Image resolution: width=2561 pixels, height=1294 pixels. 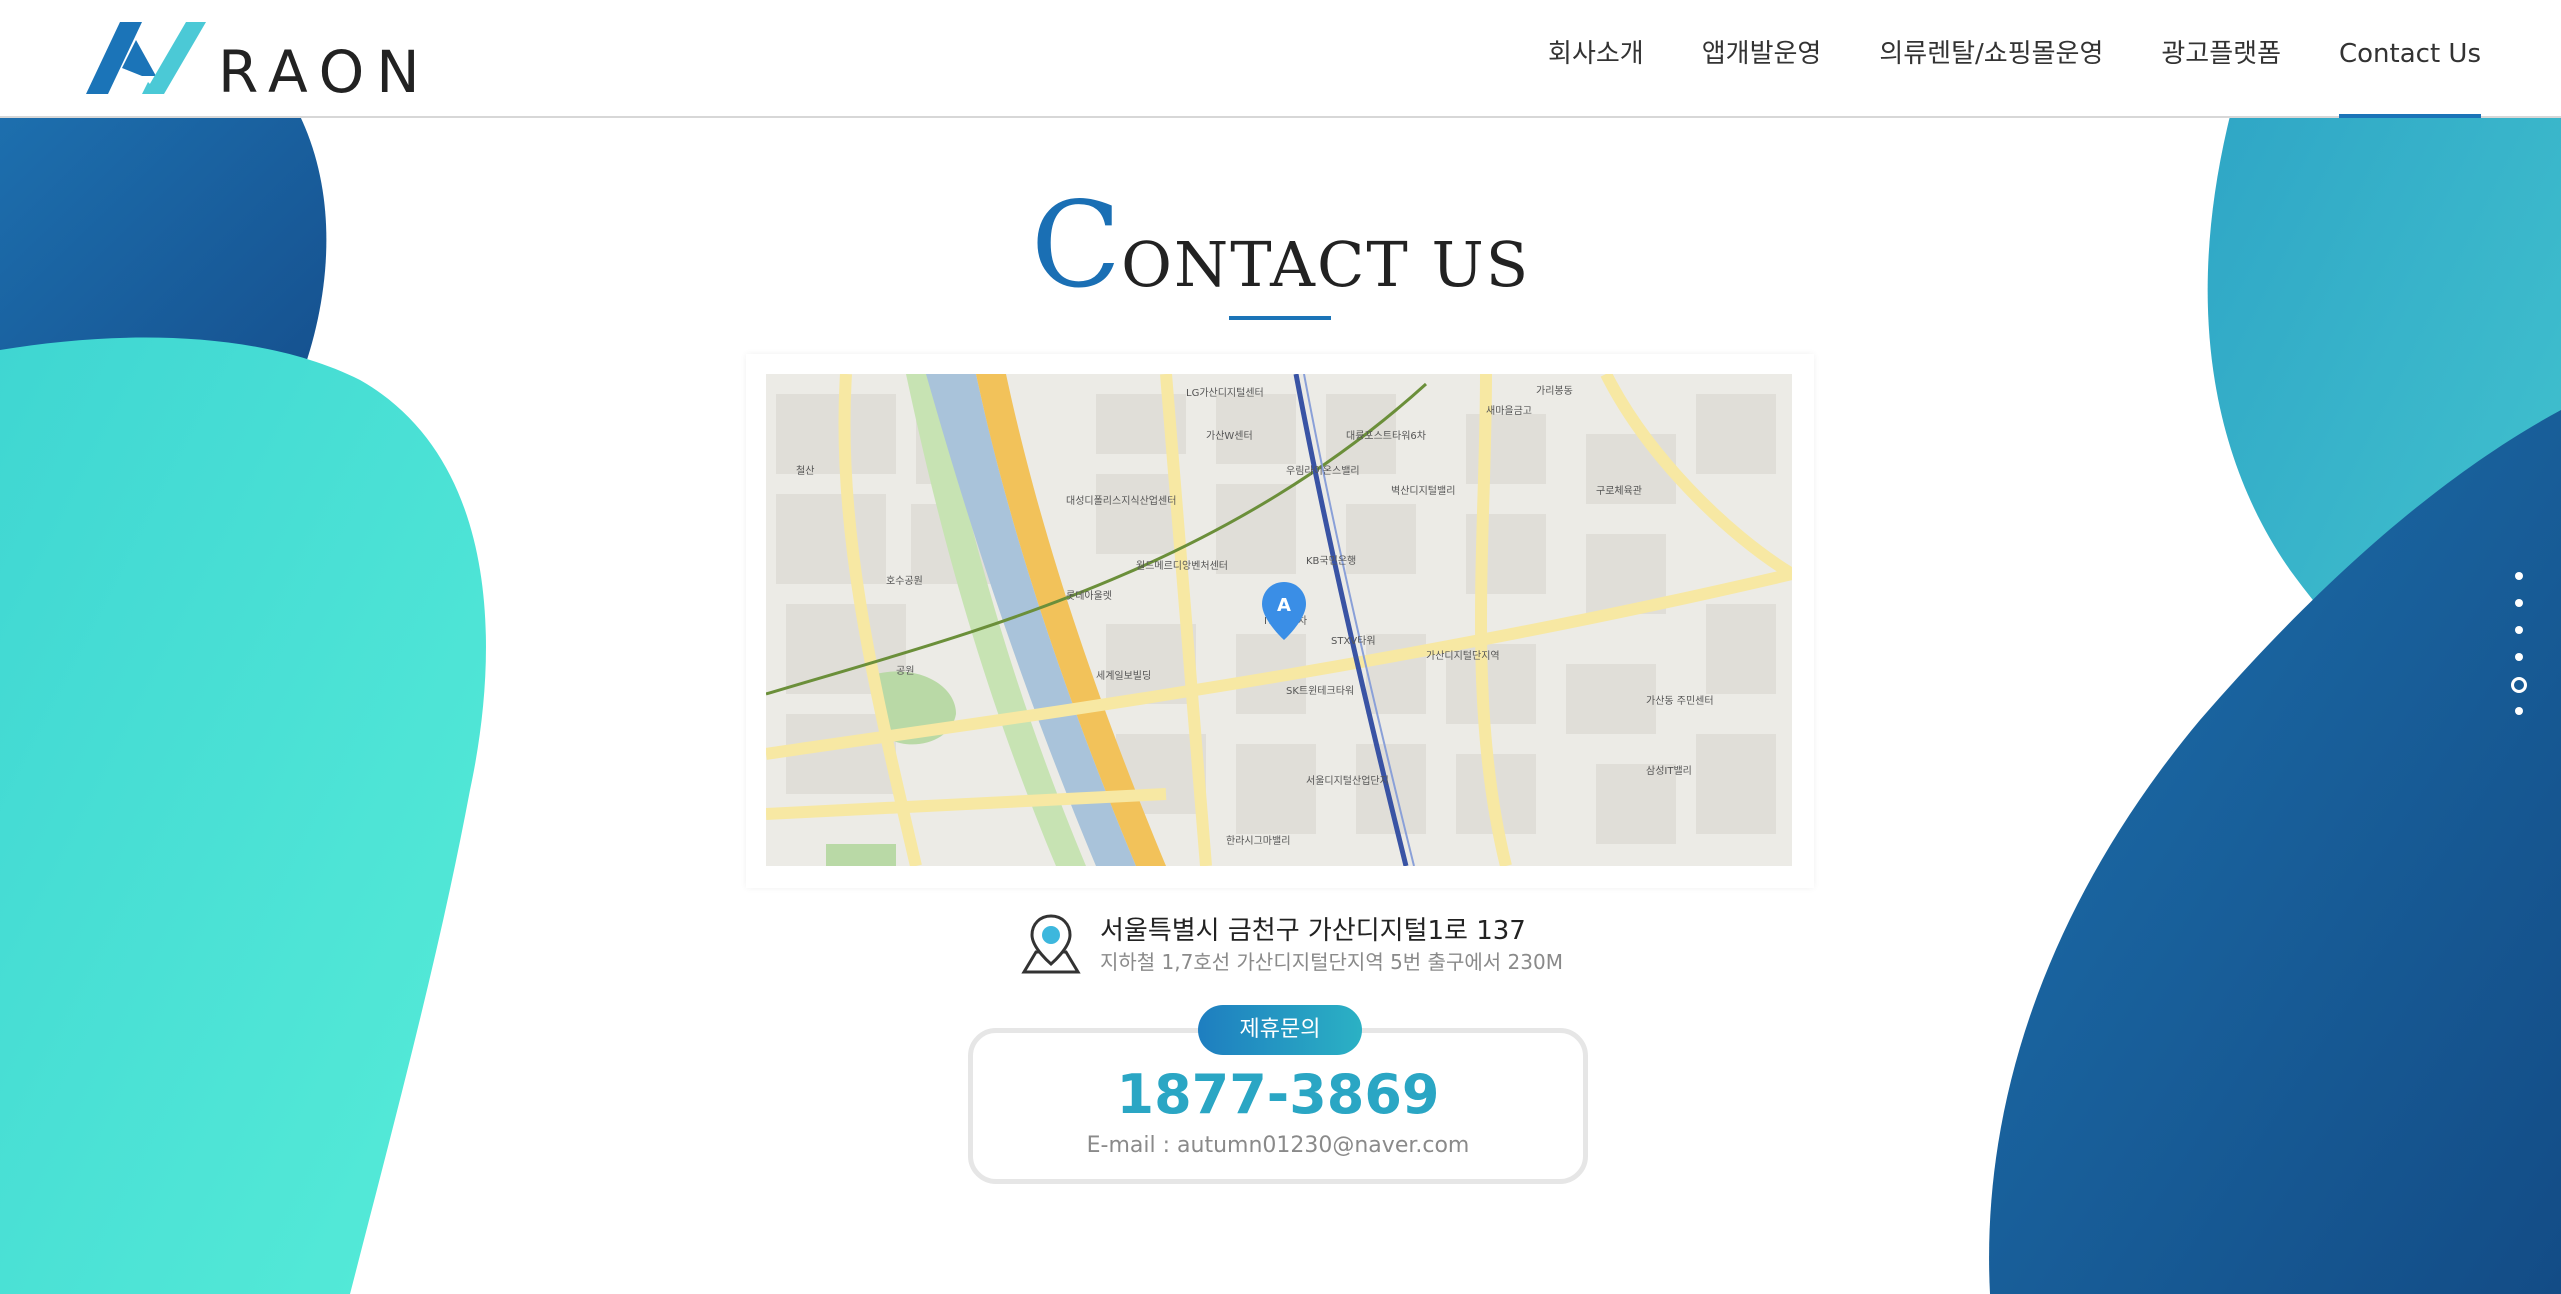 I want to click on map-label: 월드메르디앙벤처센터, so click(x=1182, y=566).